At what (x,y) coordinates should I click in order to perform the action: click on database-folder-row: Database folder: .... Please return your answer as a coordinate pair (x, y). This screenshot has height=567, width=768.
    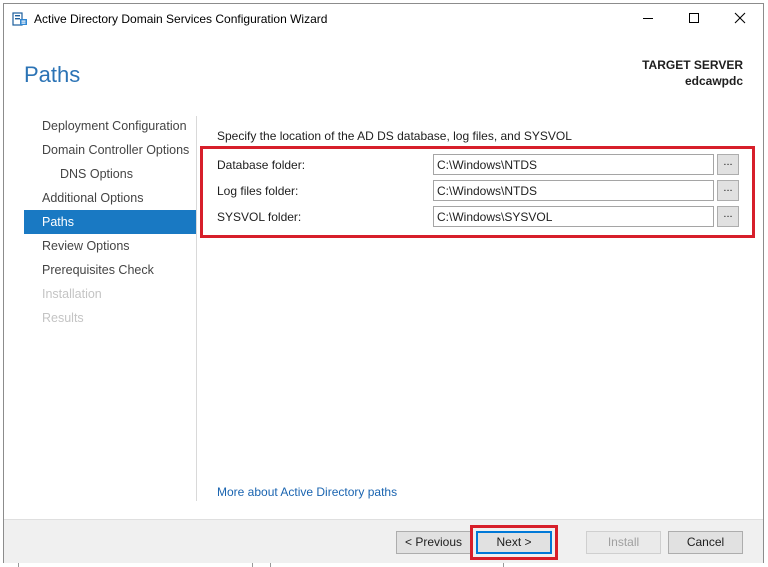
    Looking at the image, I should click on (482, 165).